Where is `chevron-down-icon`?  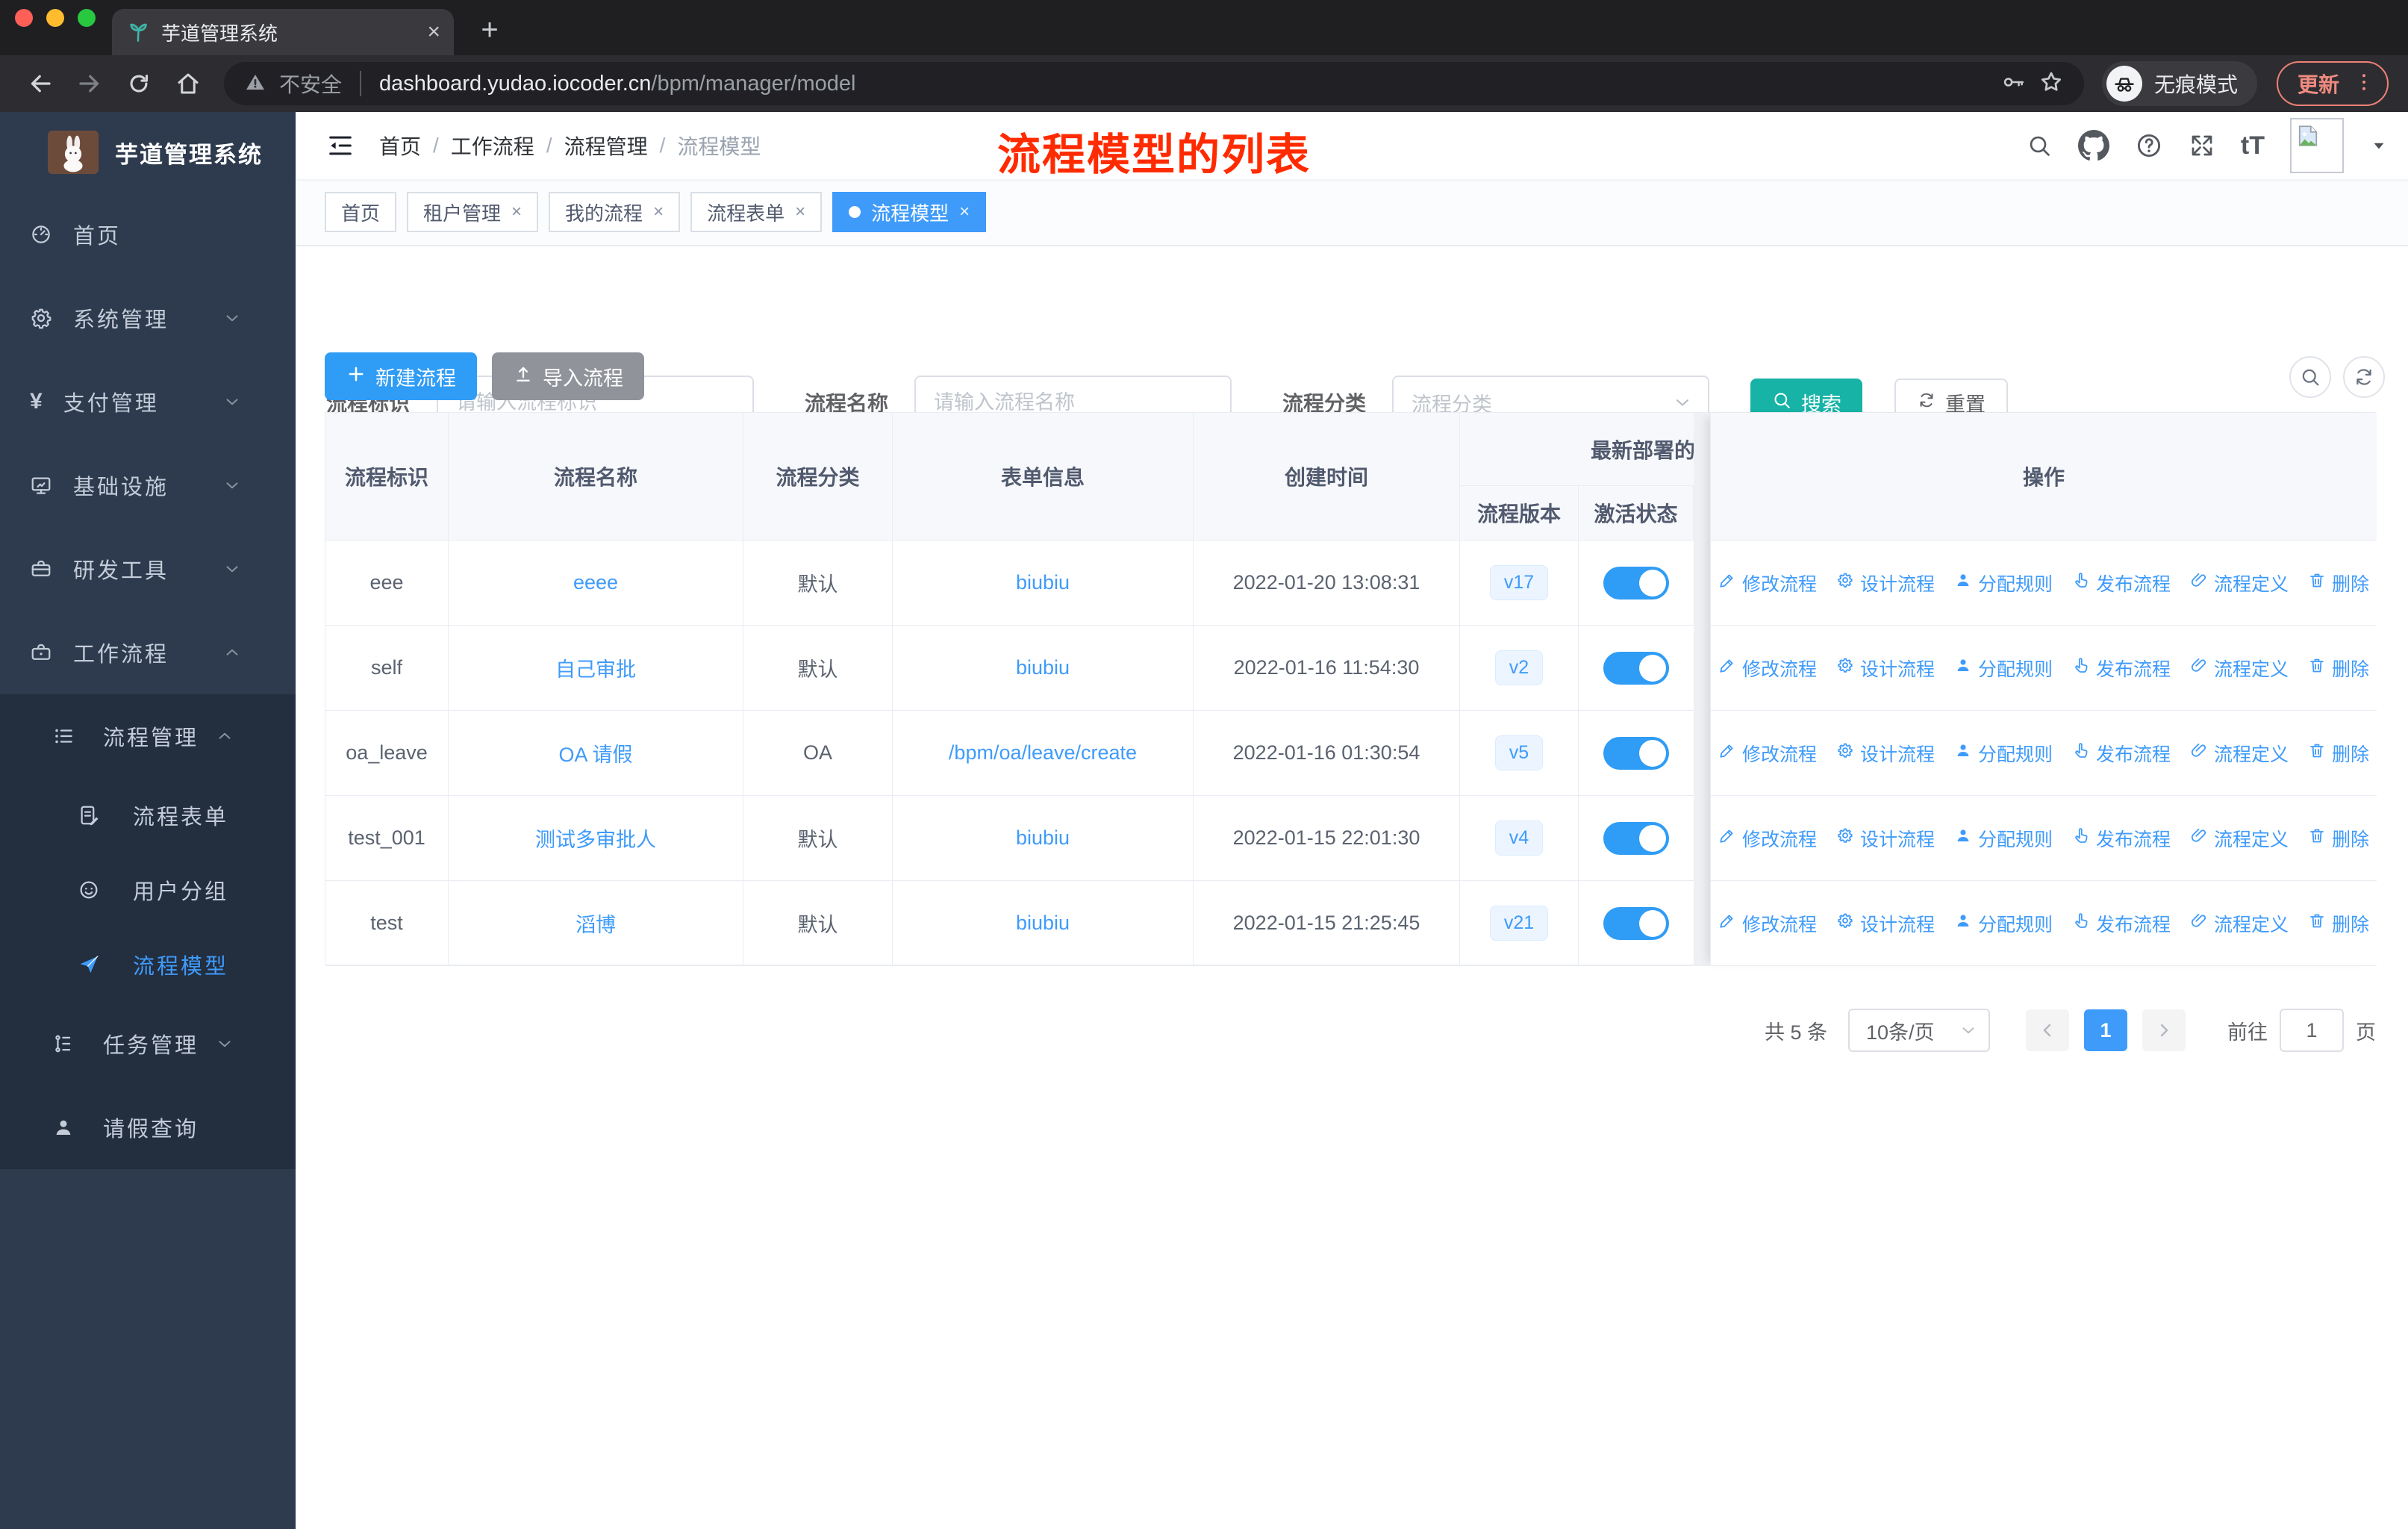
chevron-down-icon is located at coordinates (2379, 145).